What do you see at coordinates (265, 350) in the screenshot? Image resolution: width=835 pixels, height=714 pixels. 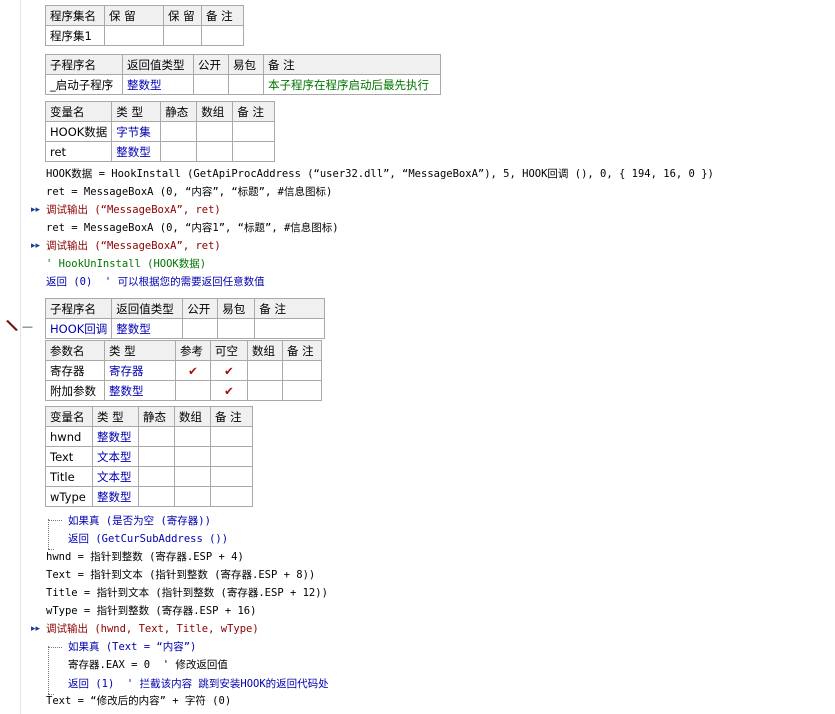 I see `param-header-array: 数组` at bounding box center [265, 350].